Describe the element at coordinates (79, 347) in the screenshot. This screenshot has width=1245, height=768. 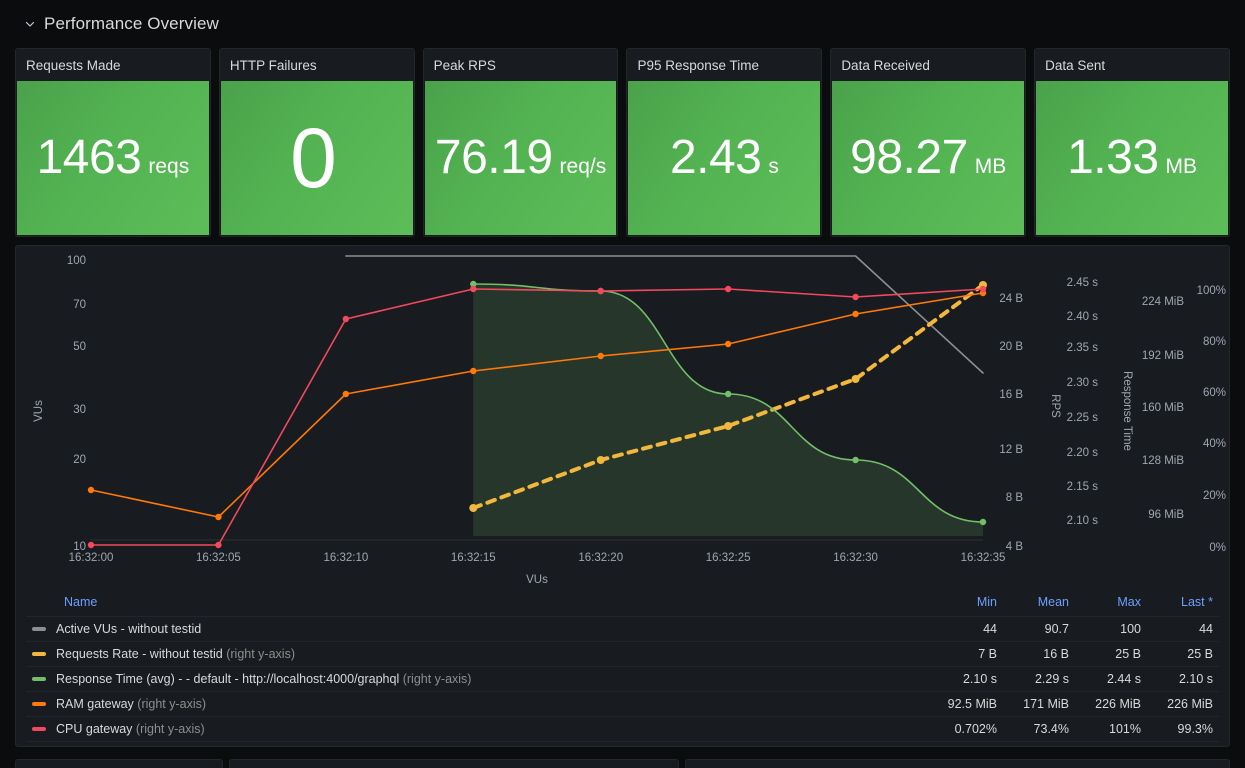
I see `left-axis-tick: 50` at that location.